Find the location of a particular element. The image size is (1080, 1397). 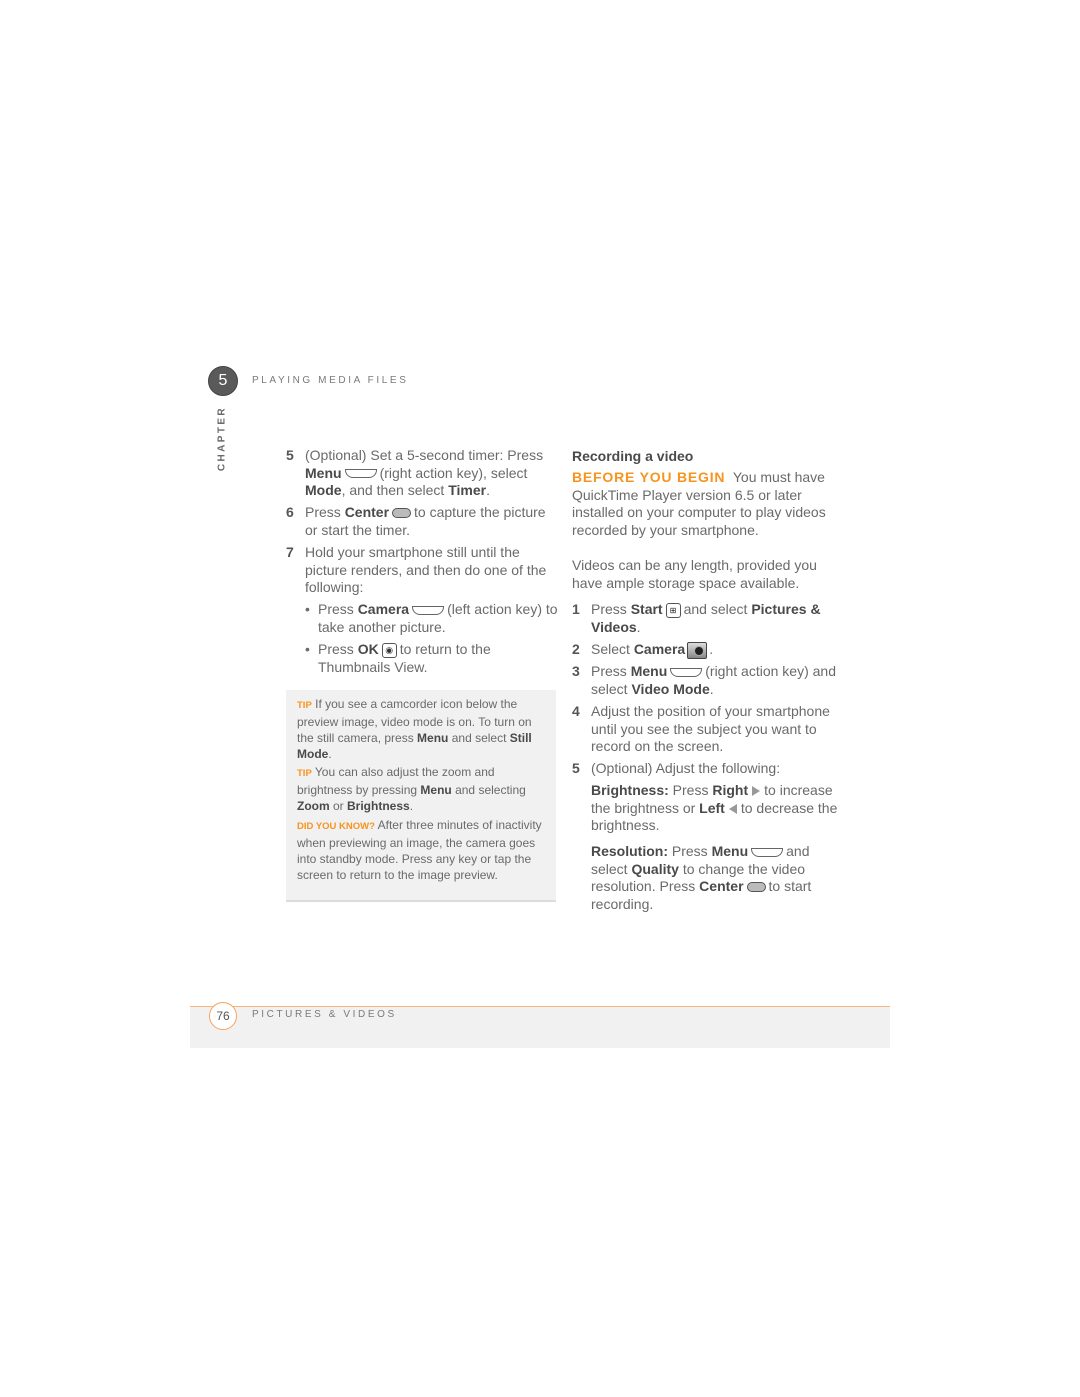

camera-icon is located at coordinates (697, 650).